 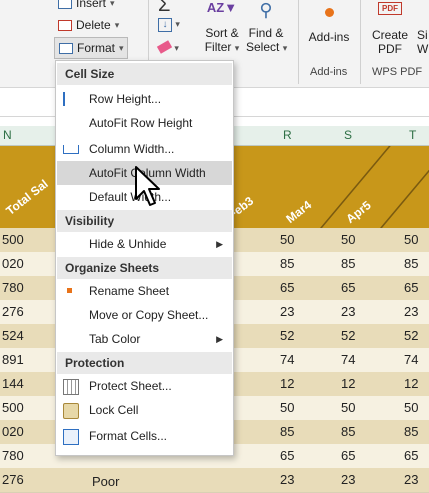 I want to click on sort-filter-icon: AZ▼, so click(x=222, y=7).